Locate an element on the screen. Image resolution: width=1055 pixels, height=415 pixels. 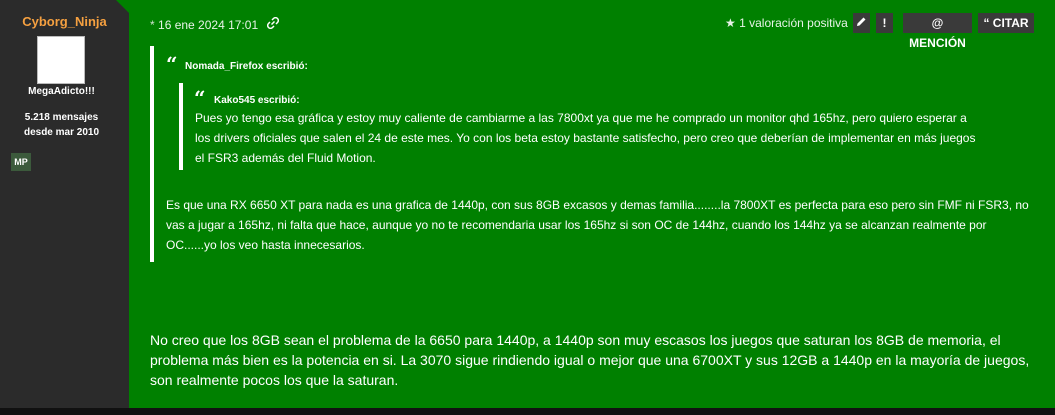
quote-label: CITAR is located at coordinates (1010, 23).